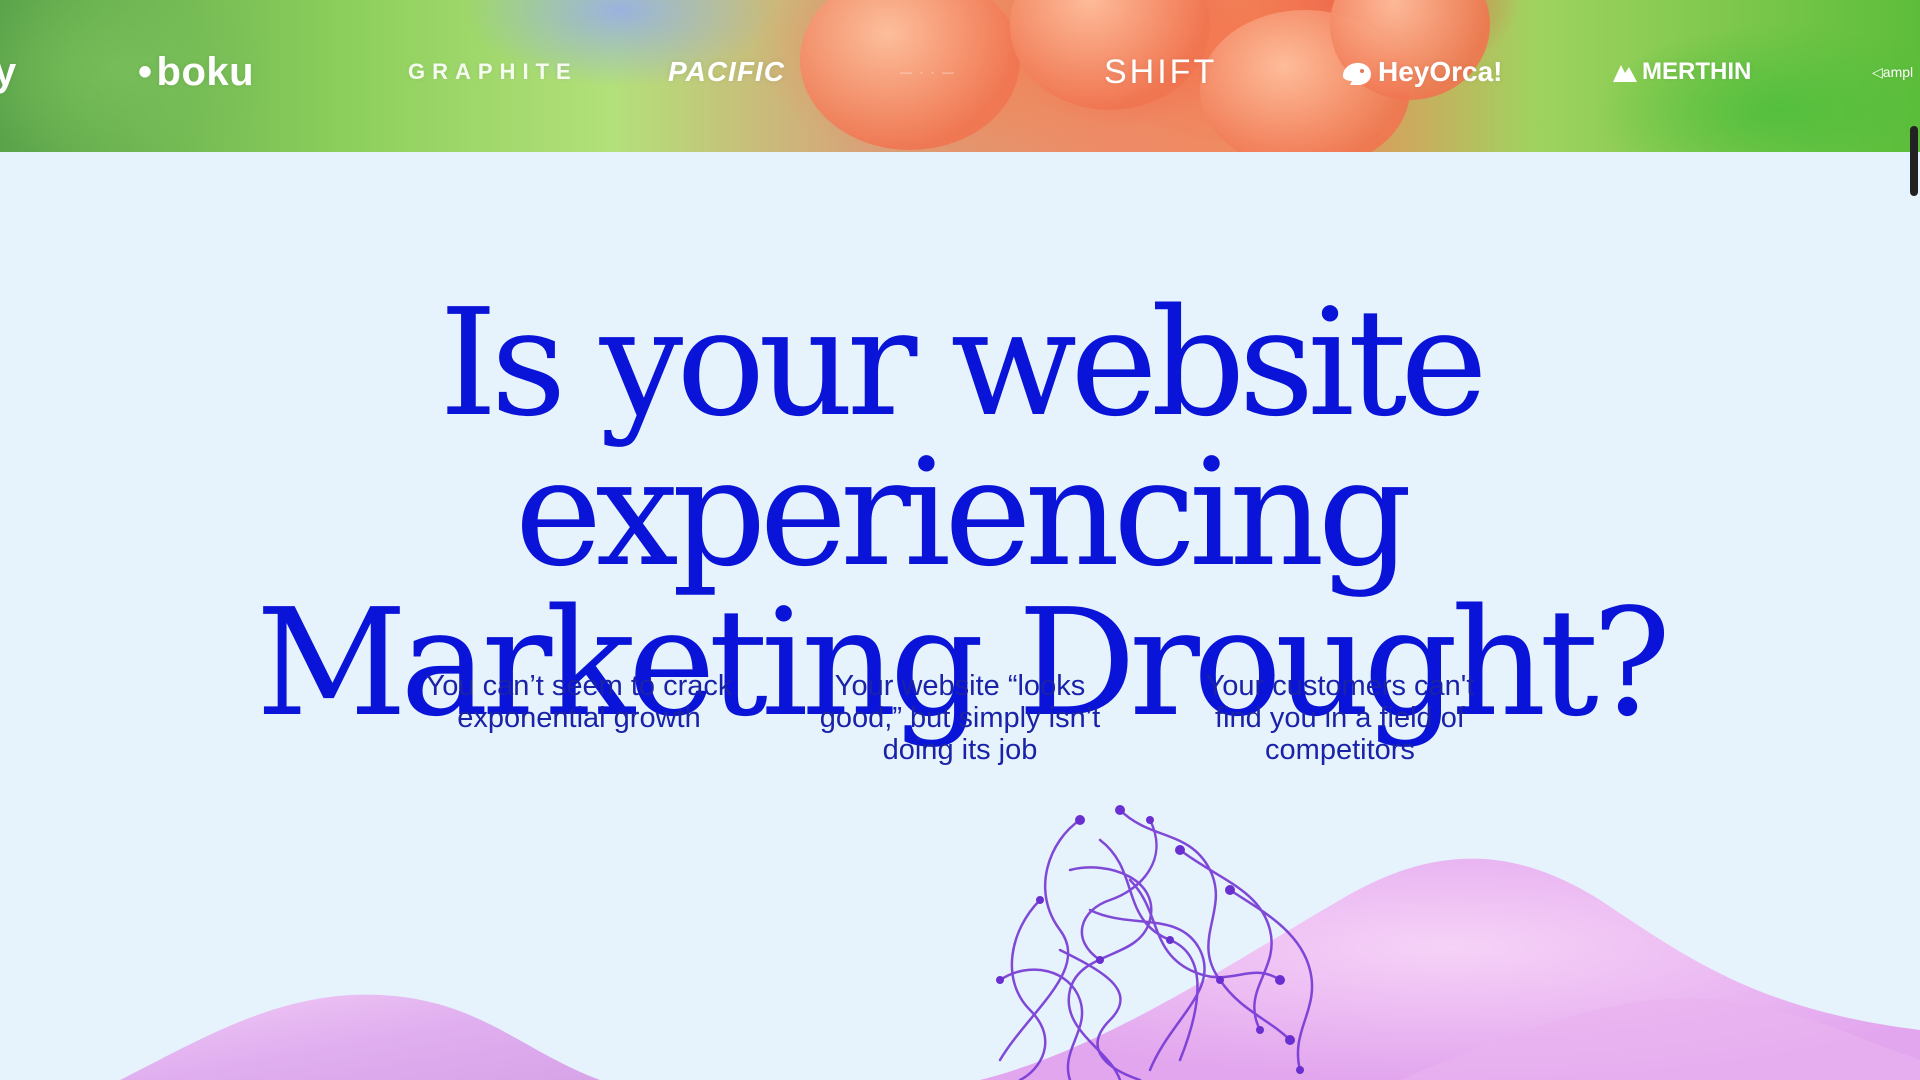  What do you see at coordinates (1914, 161) in the screenshot?
I see `scrollbar-thumb` at bounding box center [1914, 161].